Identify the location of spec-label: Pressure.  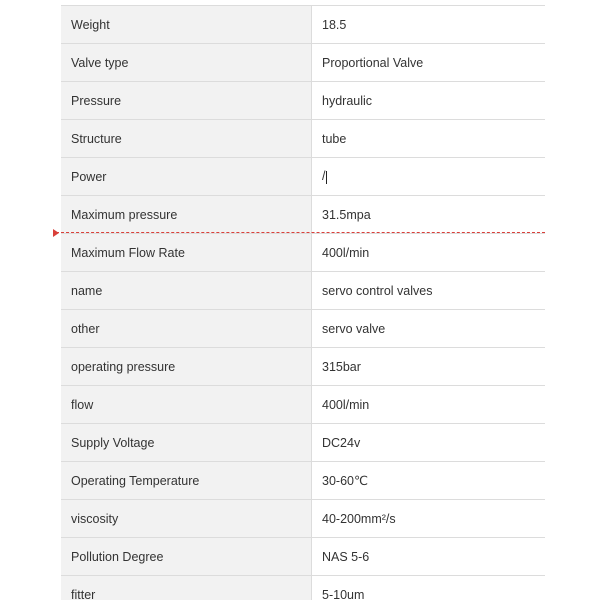
(186, 100).